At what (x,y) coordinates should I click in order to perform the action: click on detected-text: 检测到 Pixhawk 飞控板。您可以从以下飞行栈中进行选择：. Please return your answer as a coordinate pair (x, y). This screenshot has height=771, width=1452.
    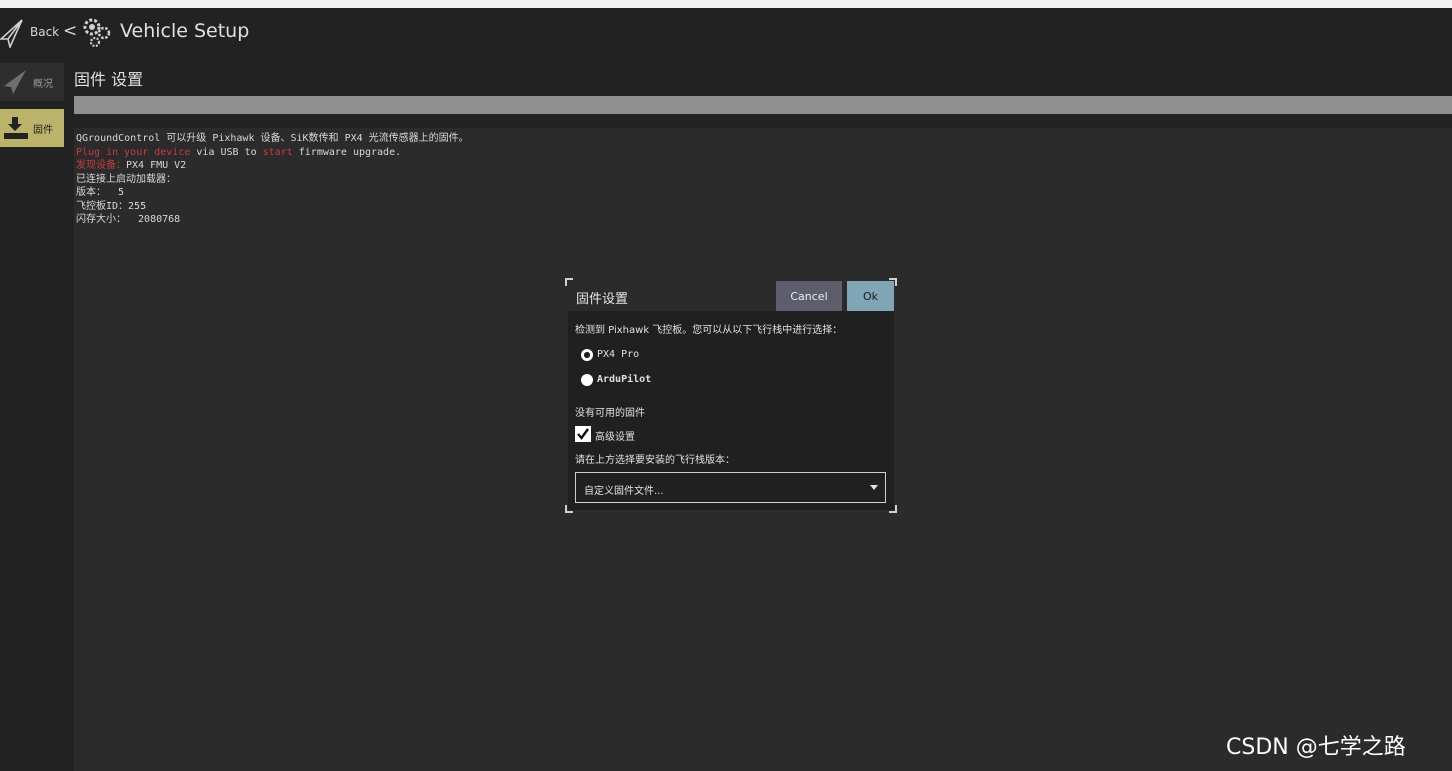
    Looking at the image, I should click on (709, 330).